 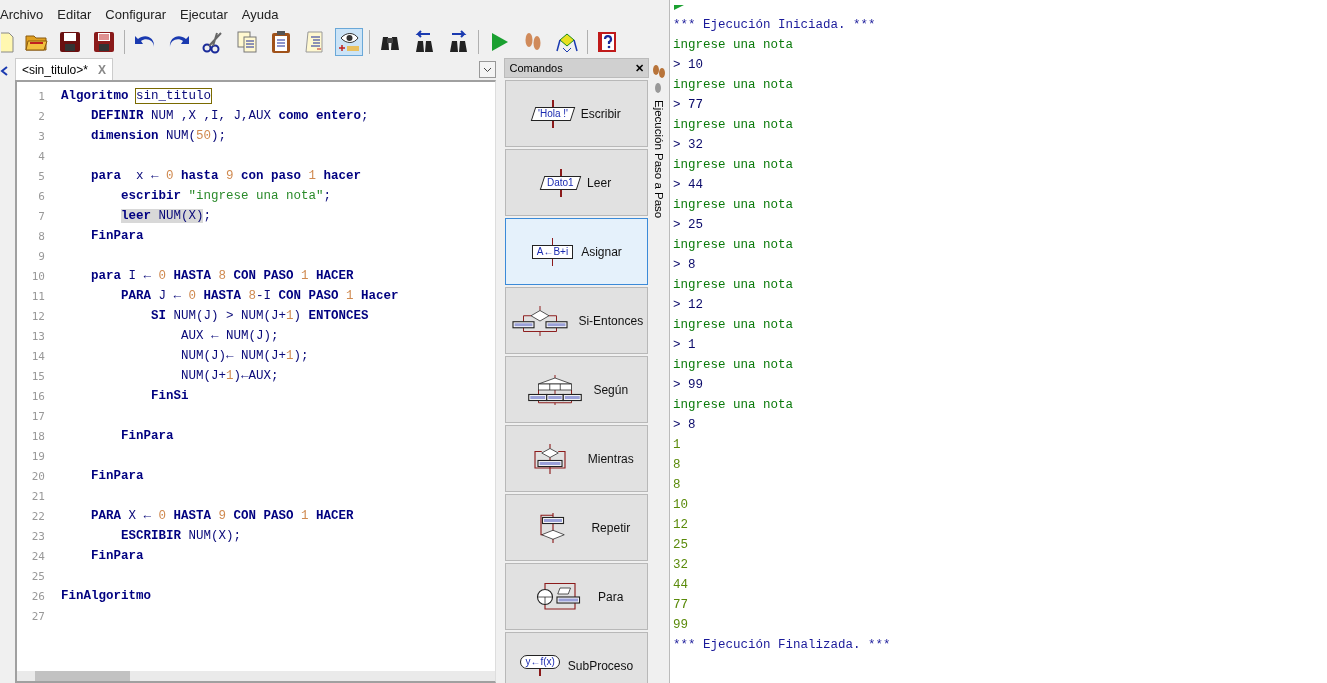 What do you see at coordinates (38, 376) in the screenshot?
I see `line-number: 15` at bounding box center [38, 376].